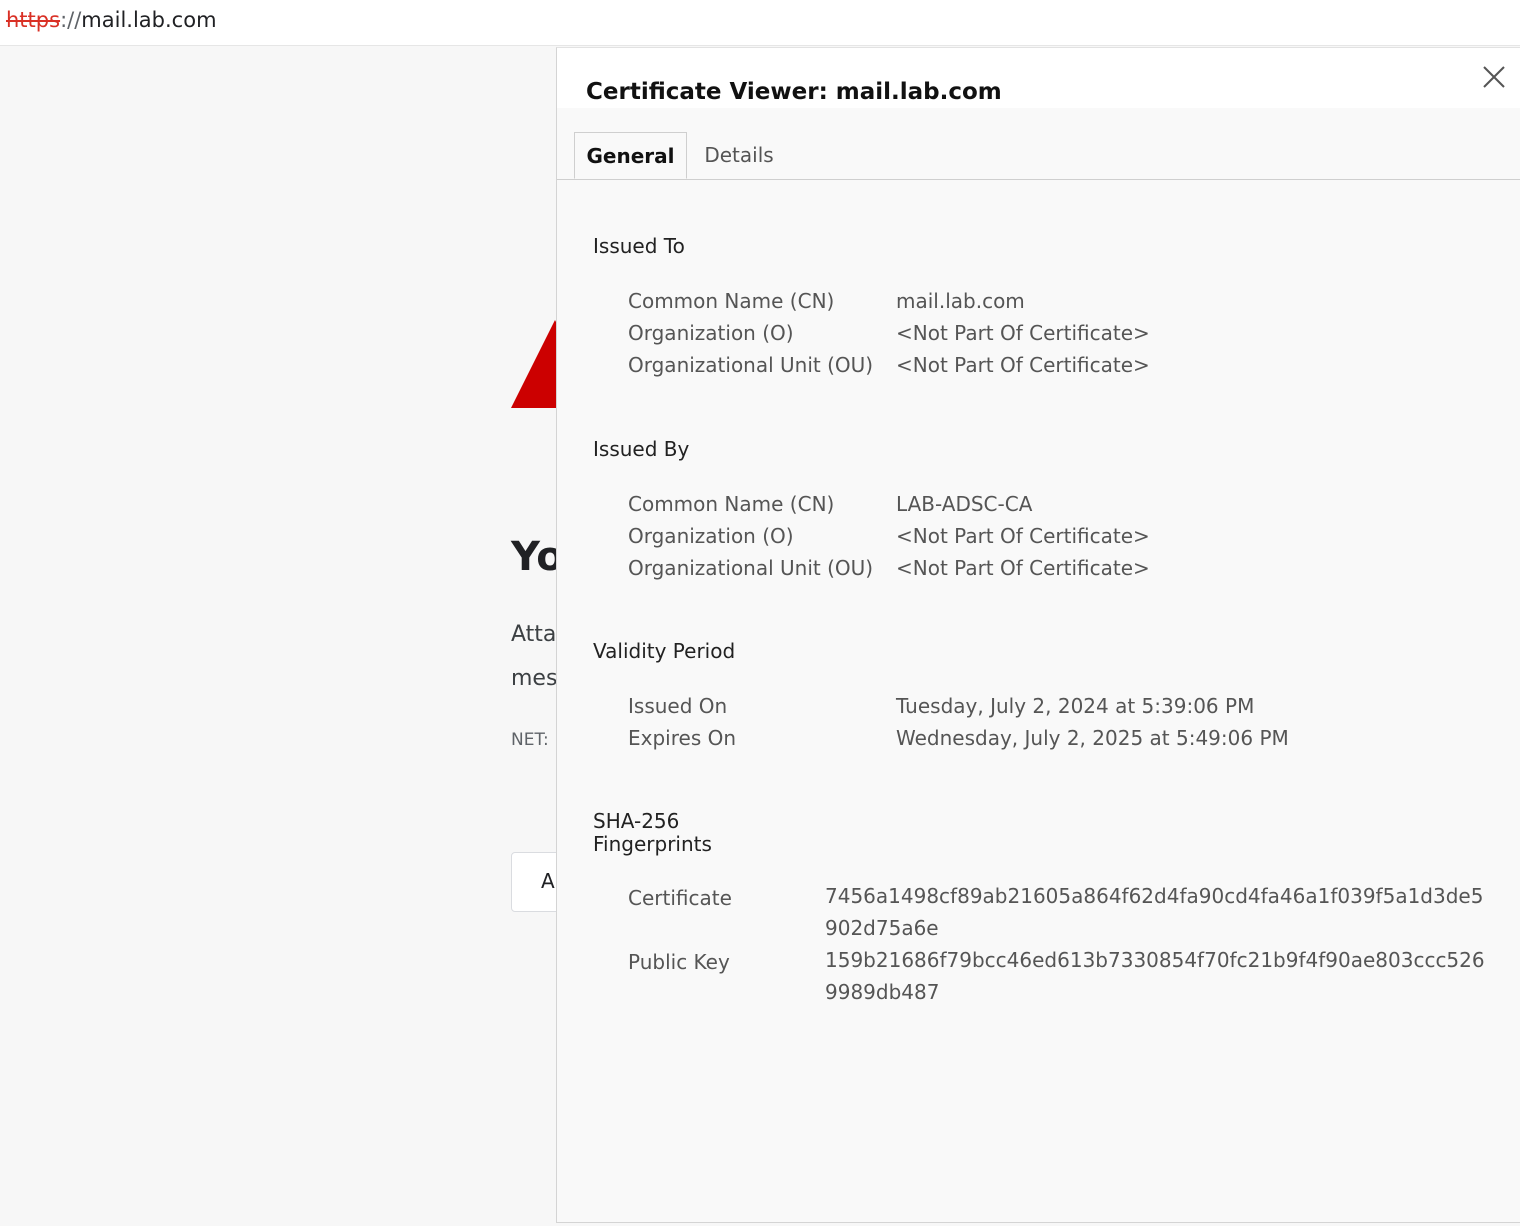 This screenshot has height=1226, width=1520. Describe the element at coordinates (1023, 536) in the screenshot. I see `issued-by-o-value: <Not Part Of Certificate>` at that location.